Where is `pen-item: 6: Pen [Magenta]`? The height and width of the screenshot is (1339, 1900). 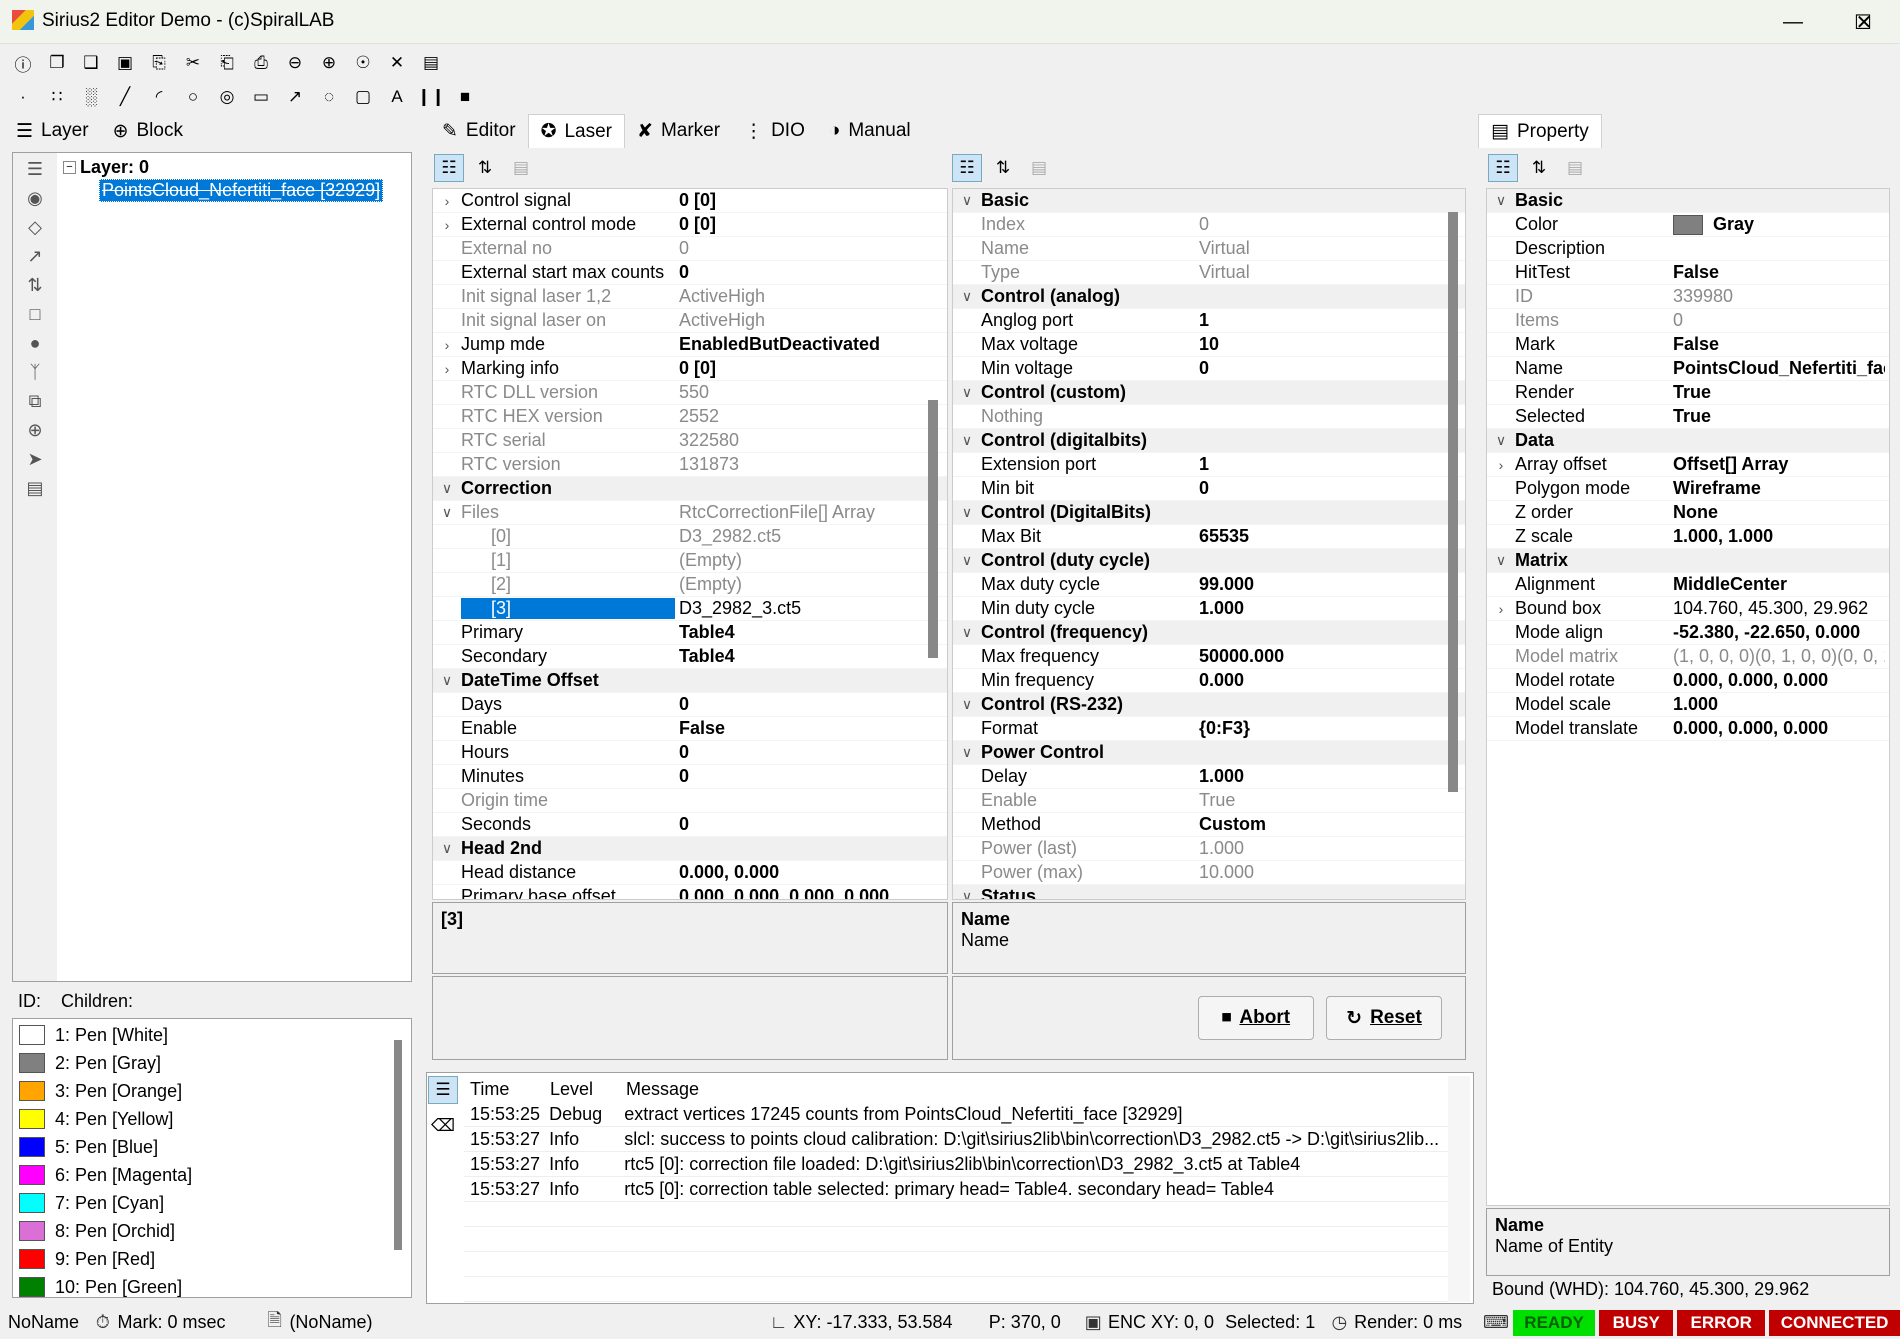
pen-item: 6: Pen [Magenta] is located at coordinates (212, 1175).